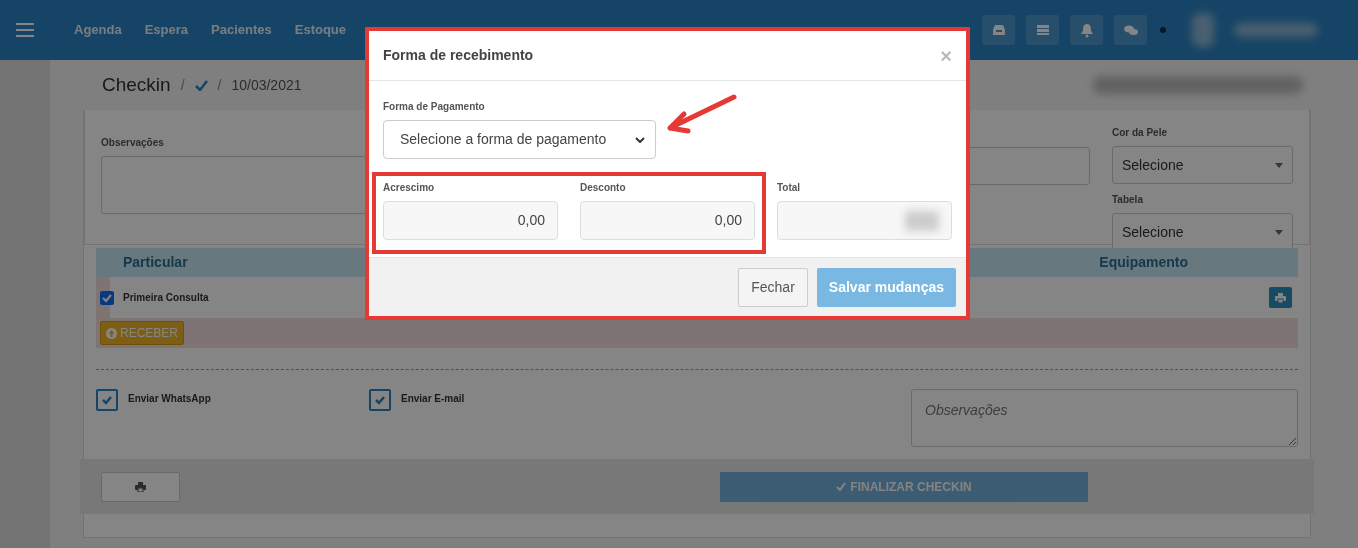  I want to click on field-label: Observações, so click(133, 143).